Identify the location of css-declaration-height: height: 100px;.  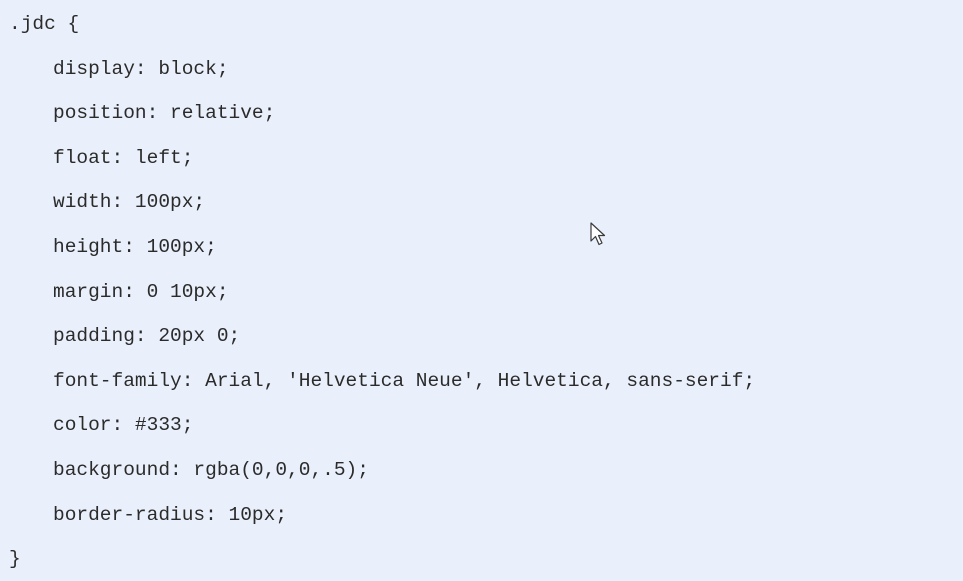
(135, 246).